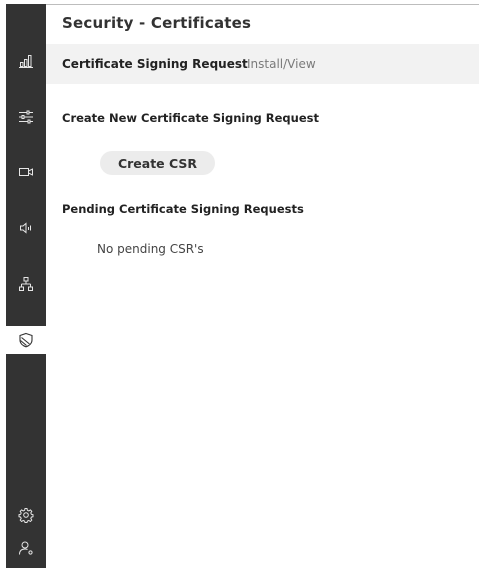 Image resolution: width=479 pixels, height=568 pixels. I want to click on sidebar-item-adjustments, so click(26, 117).